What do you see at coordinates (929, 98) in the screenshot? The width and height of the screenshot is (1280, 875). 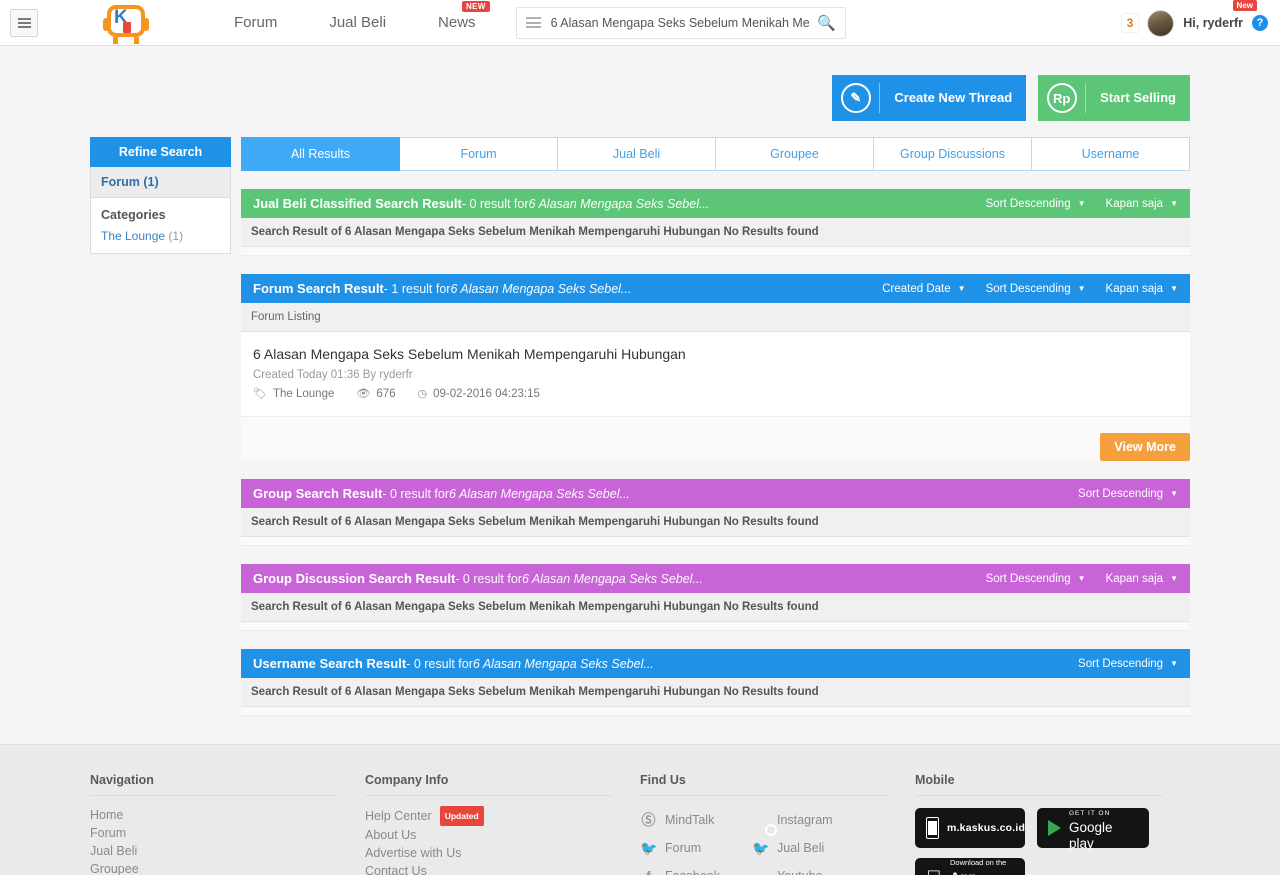 I see `create-new-thread-button: ✎ Create New Thread` at bounding box center [929, 98].